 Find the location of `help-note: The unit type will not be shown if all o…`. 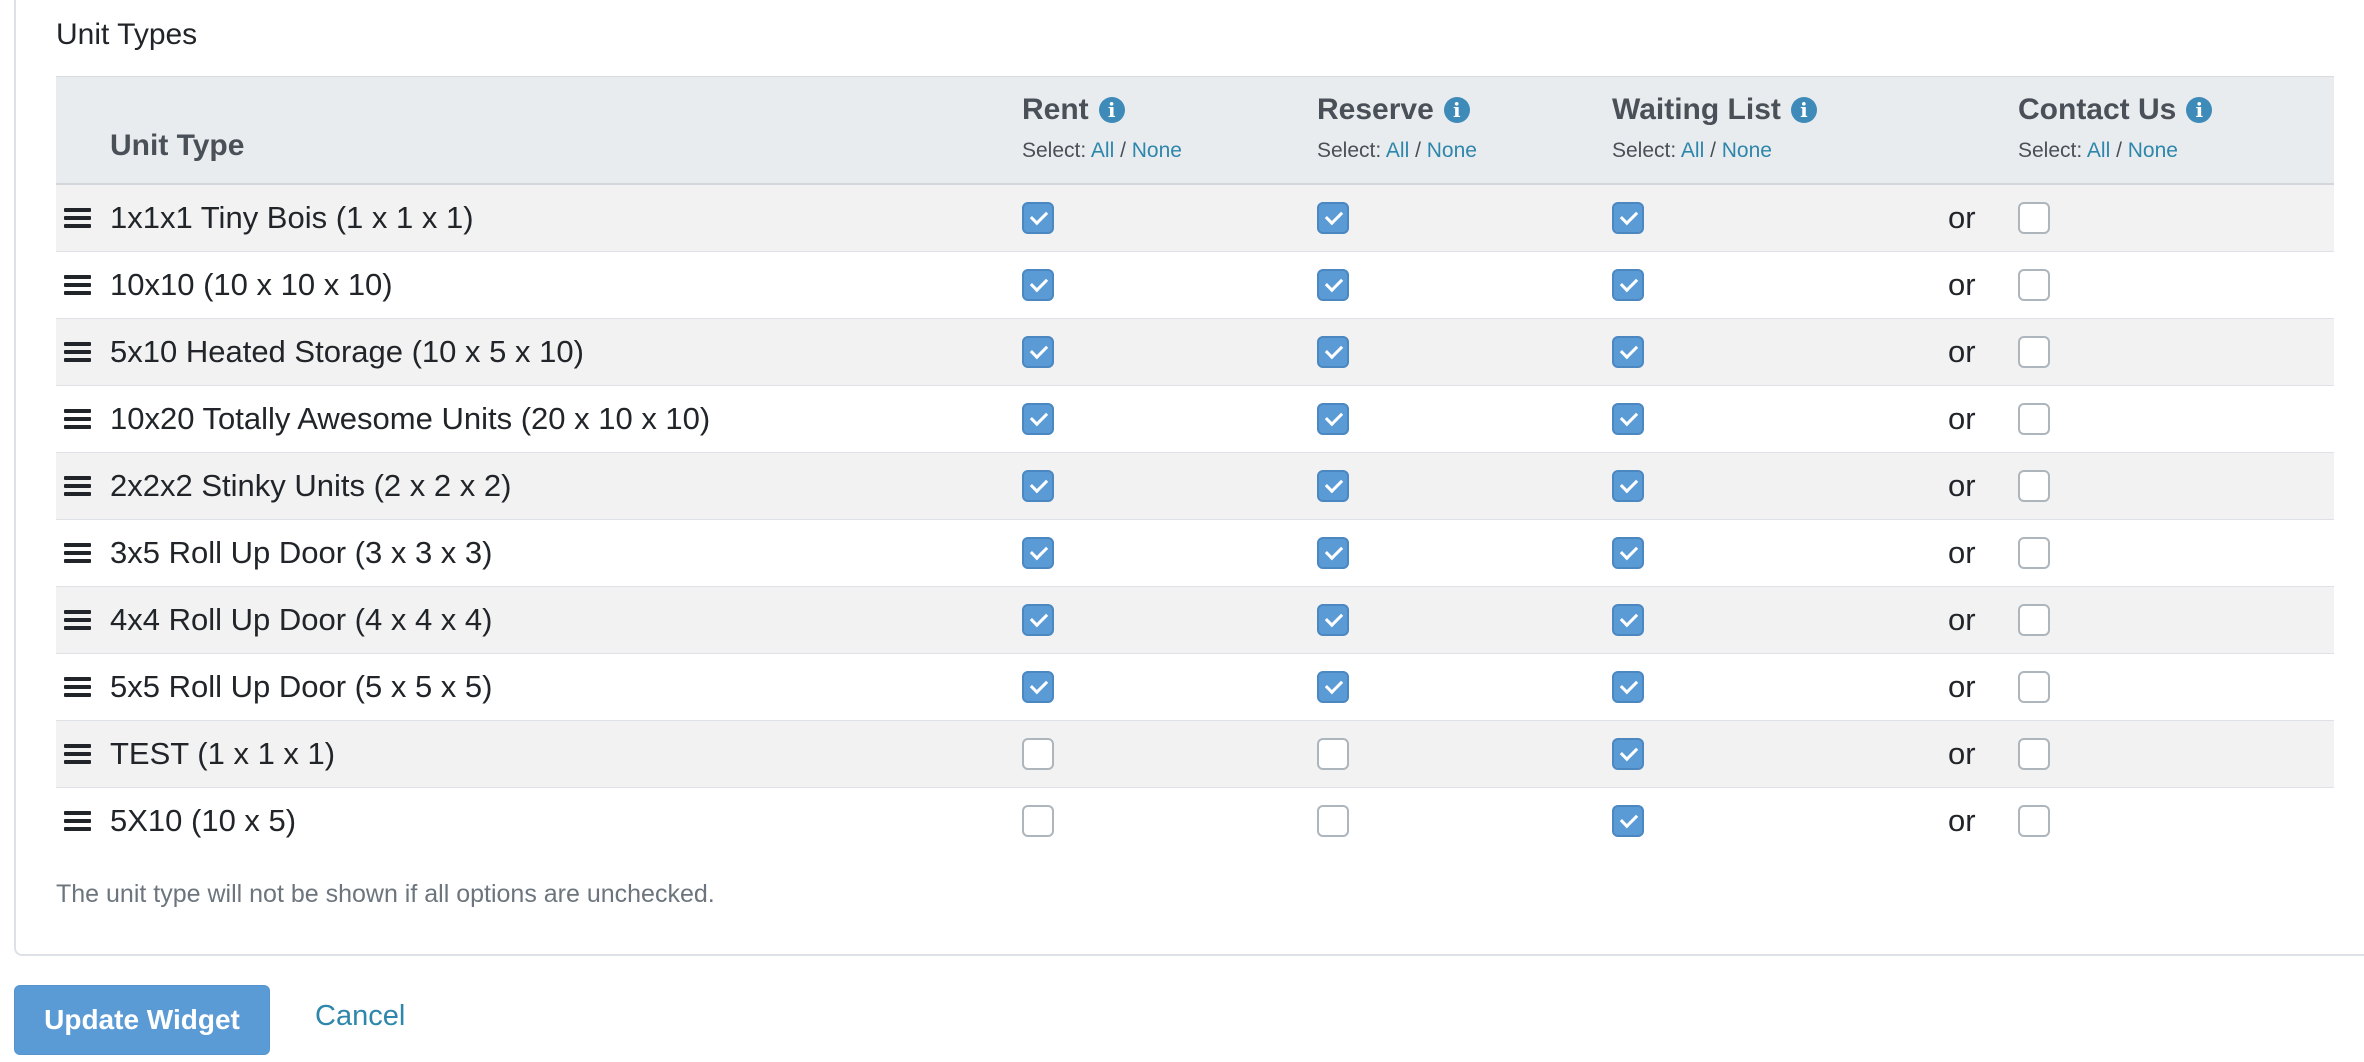

help-note: The unit type will not be shown if all o… is located at coordinates (385, 894).